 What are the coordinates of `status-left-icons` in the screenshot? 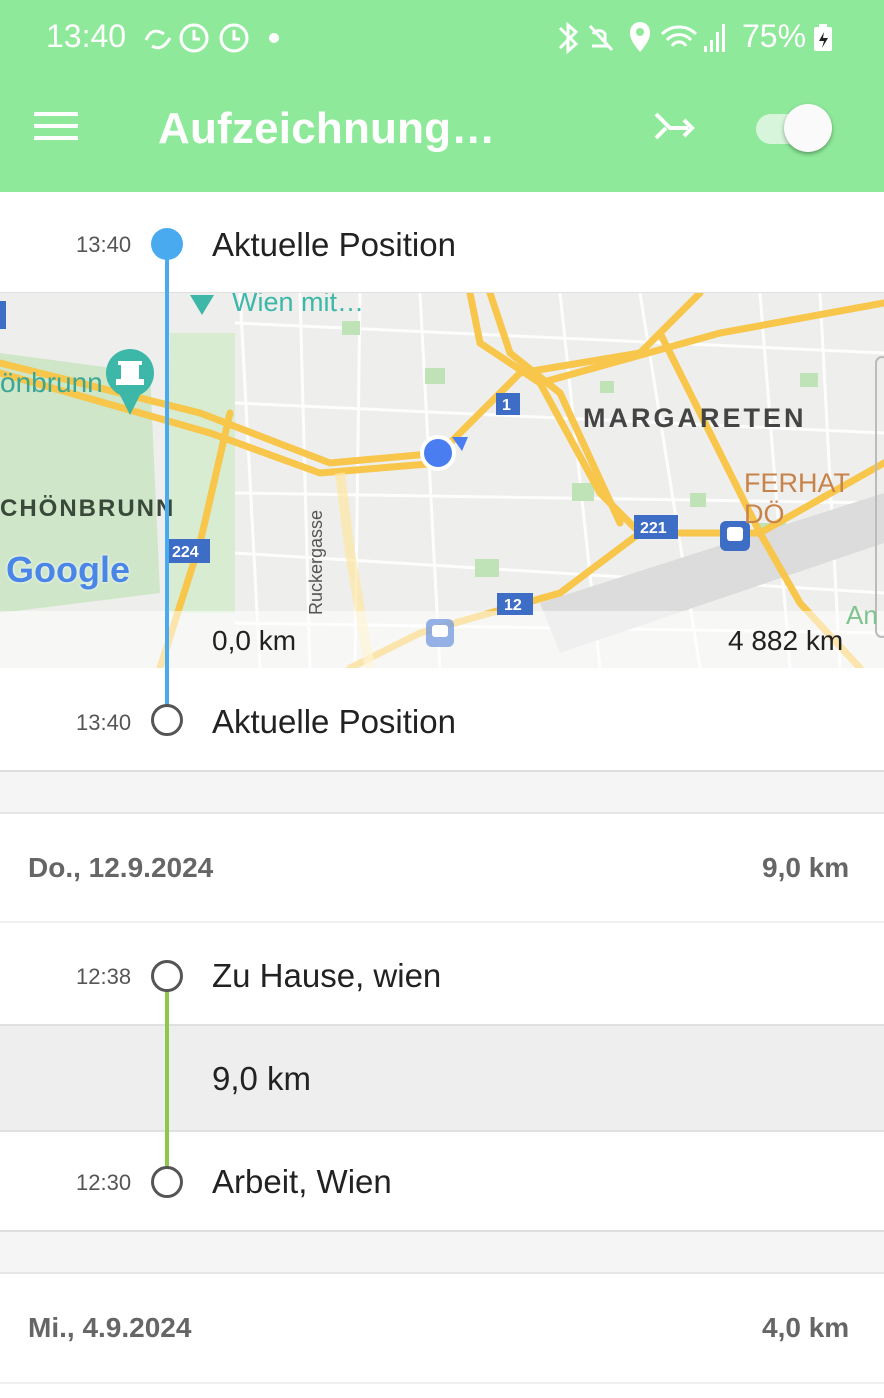 It's located at (211, 38).